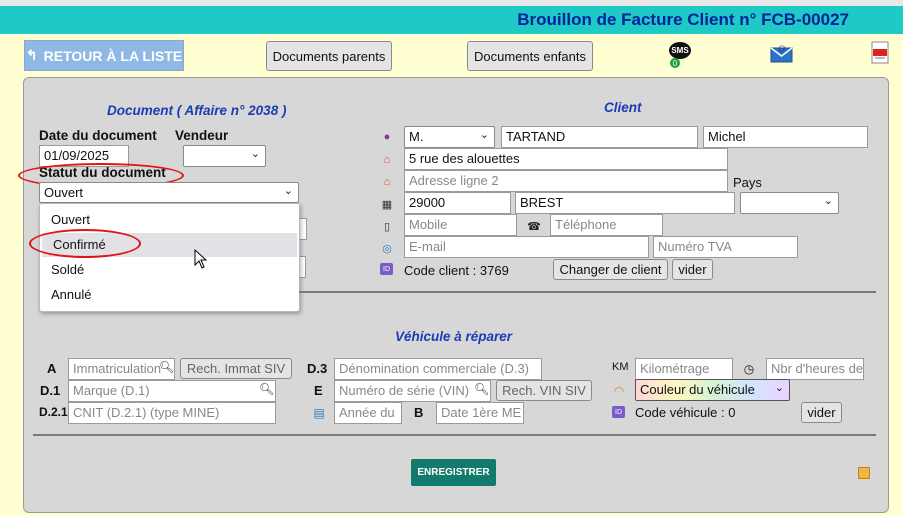  What do you see at coordinates (31, 55) in the screenshot?
I see `back-arrow-icon: ↰` at bounding box center [31, 55].